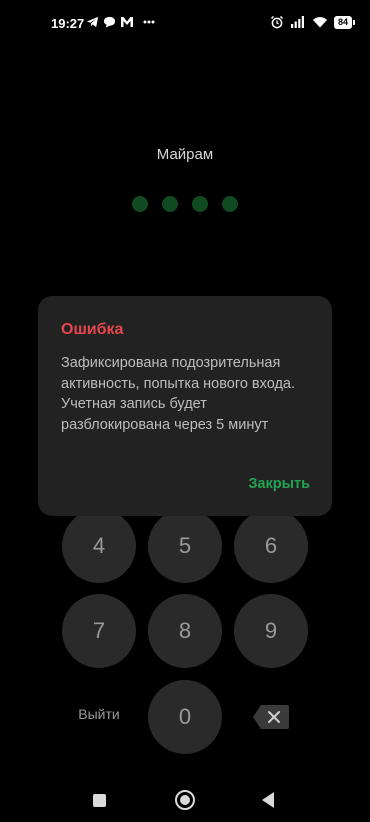 The image size is (370, 822). What do you see at coordinates (127, 22) in the screenshot?
I see `gmail-icon` at bounding box center [127, 22].